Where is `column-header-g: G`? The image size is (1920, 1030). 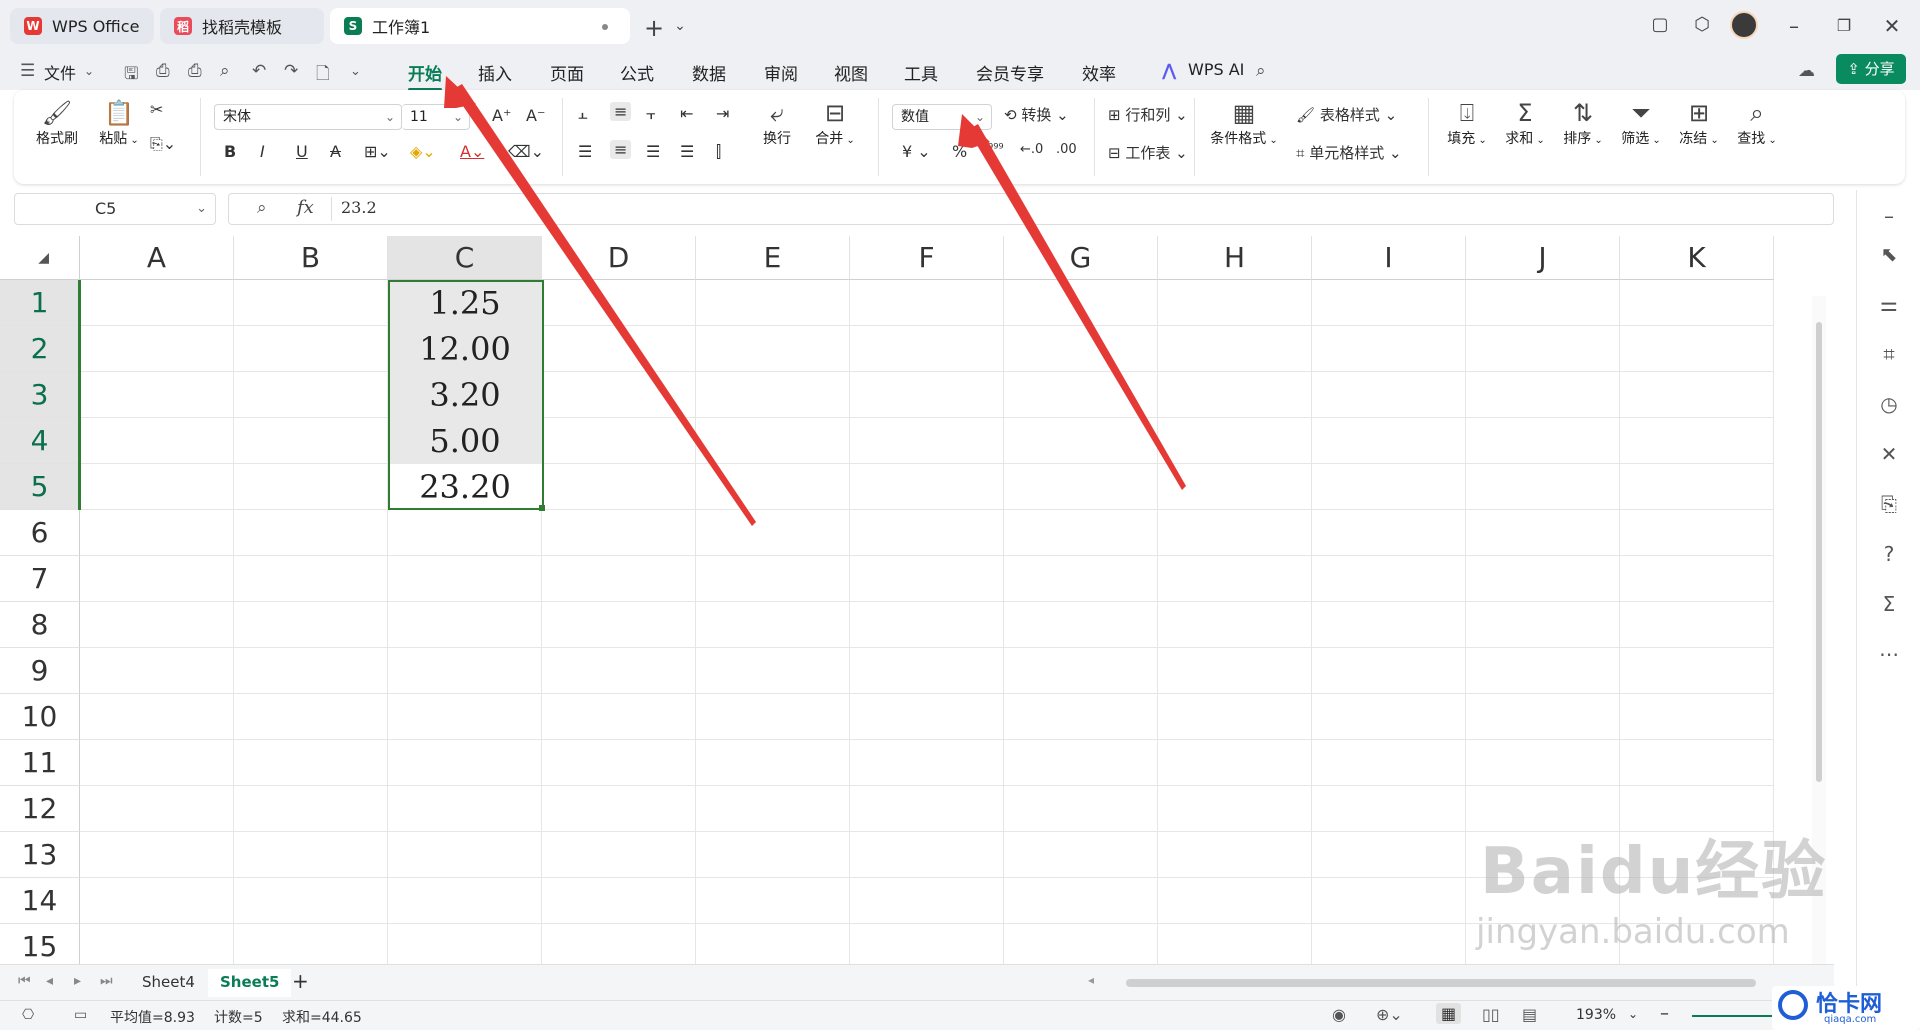 column-header-g: G is located at coordinates (1081, 258).